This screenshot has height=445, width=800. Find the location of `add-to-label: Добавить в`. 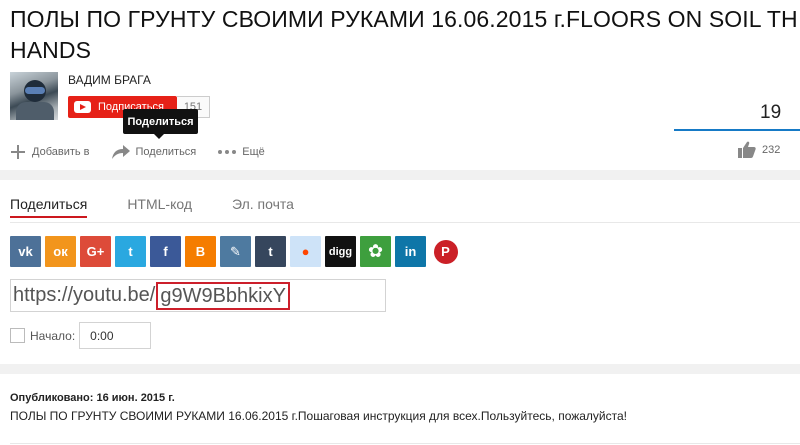

add-to-label: Добавить в is located at coordinates (61, 152).